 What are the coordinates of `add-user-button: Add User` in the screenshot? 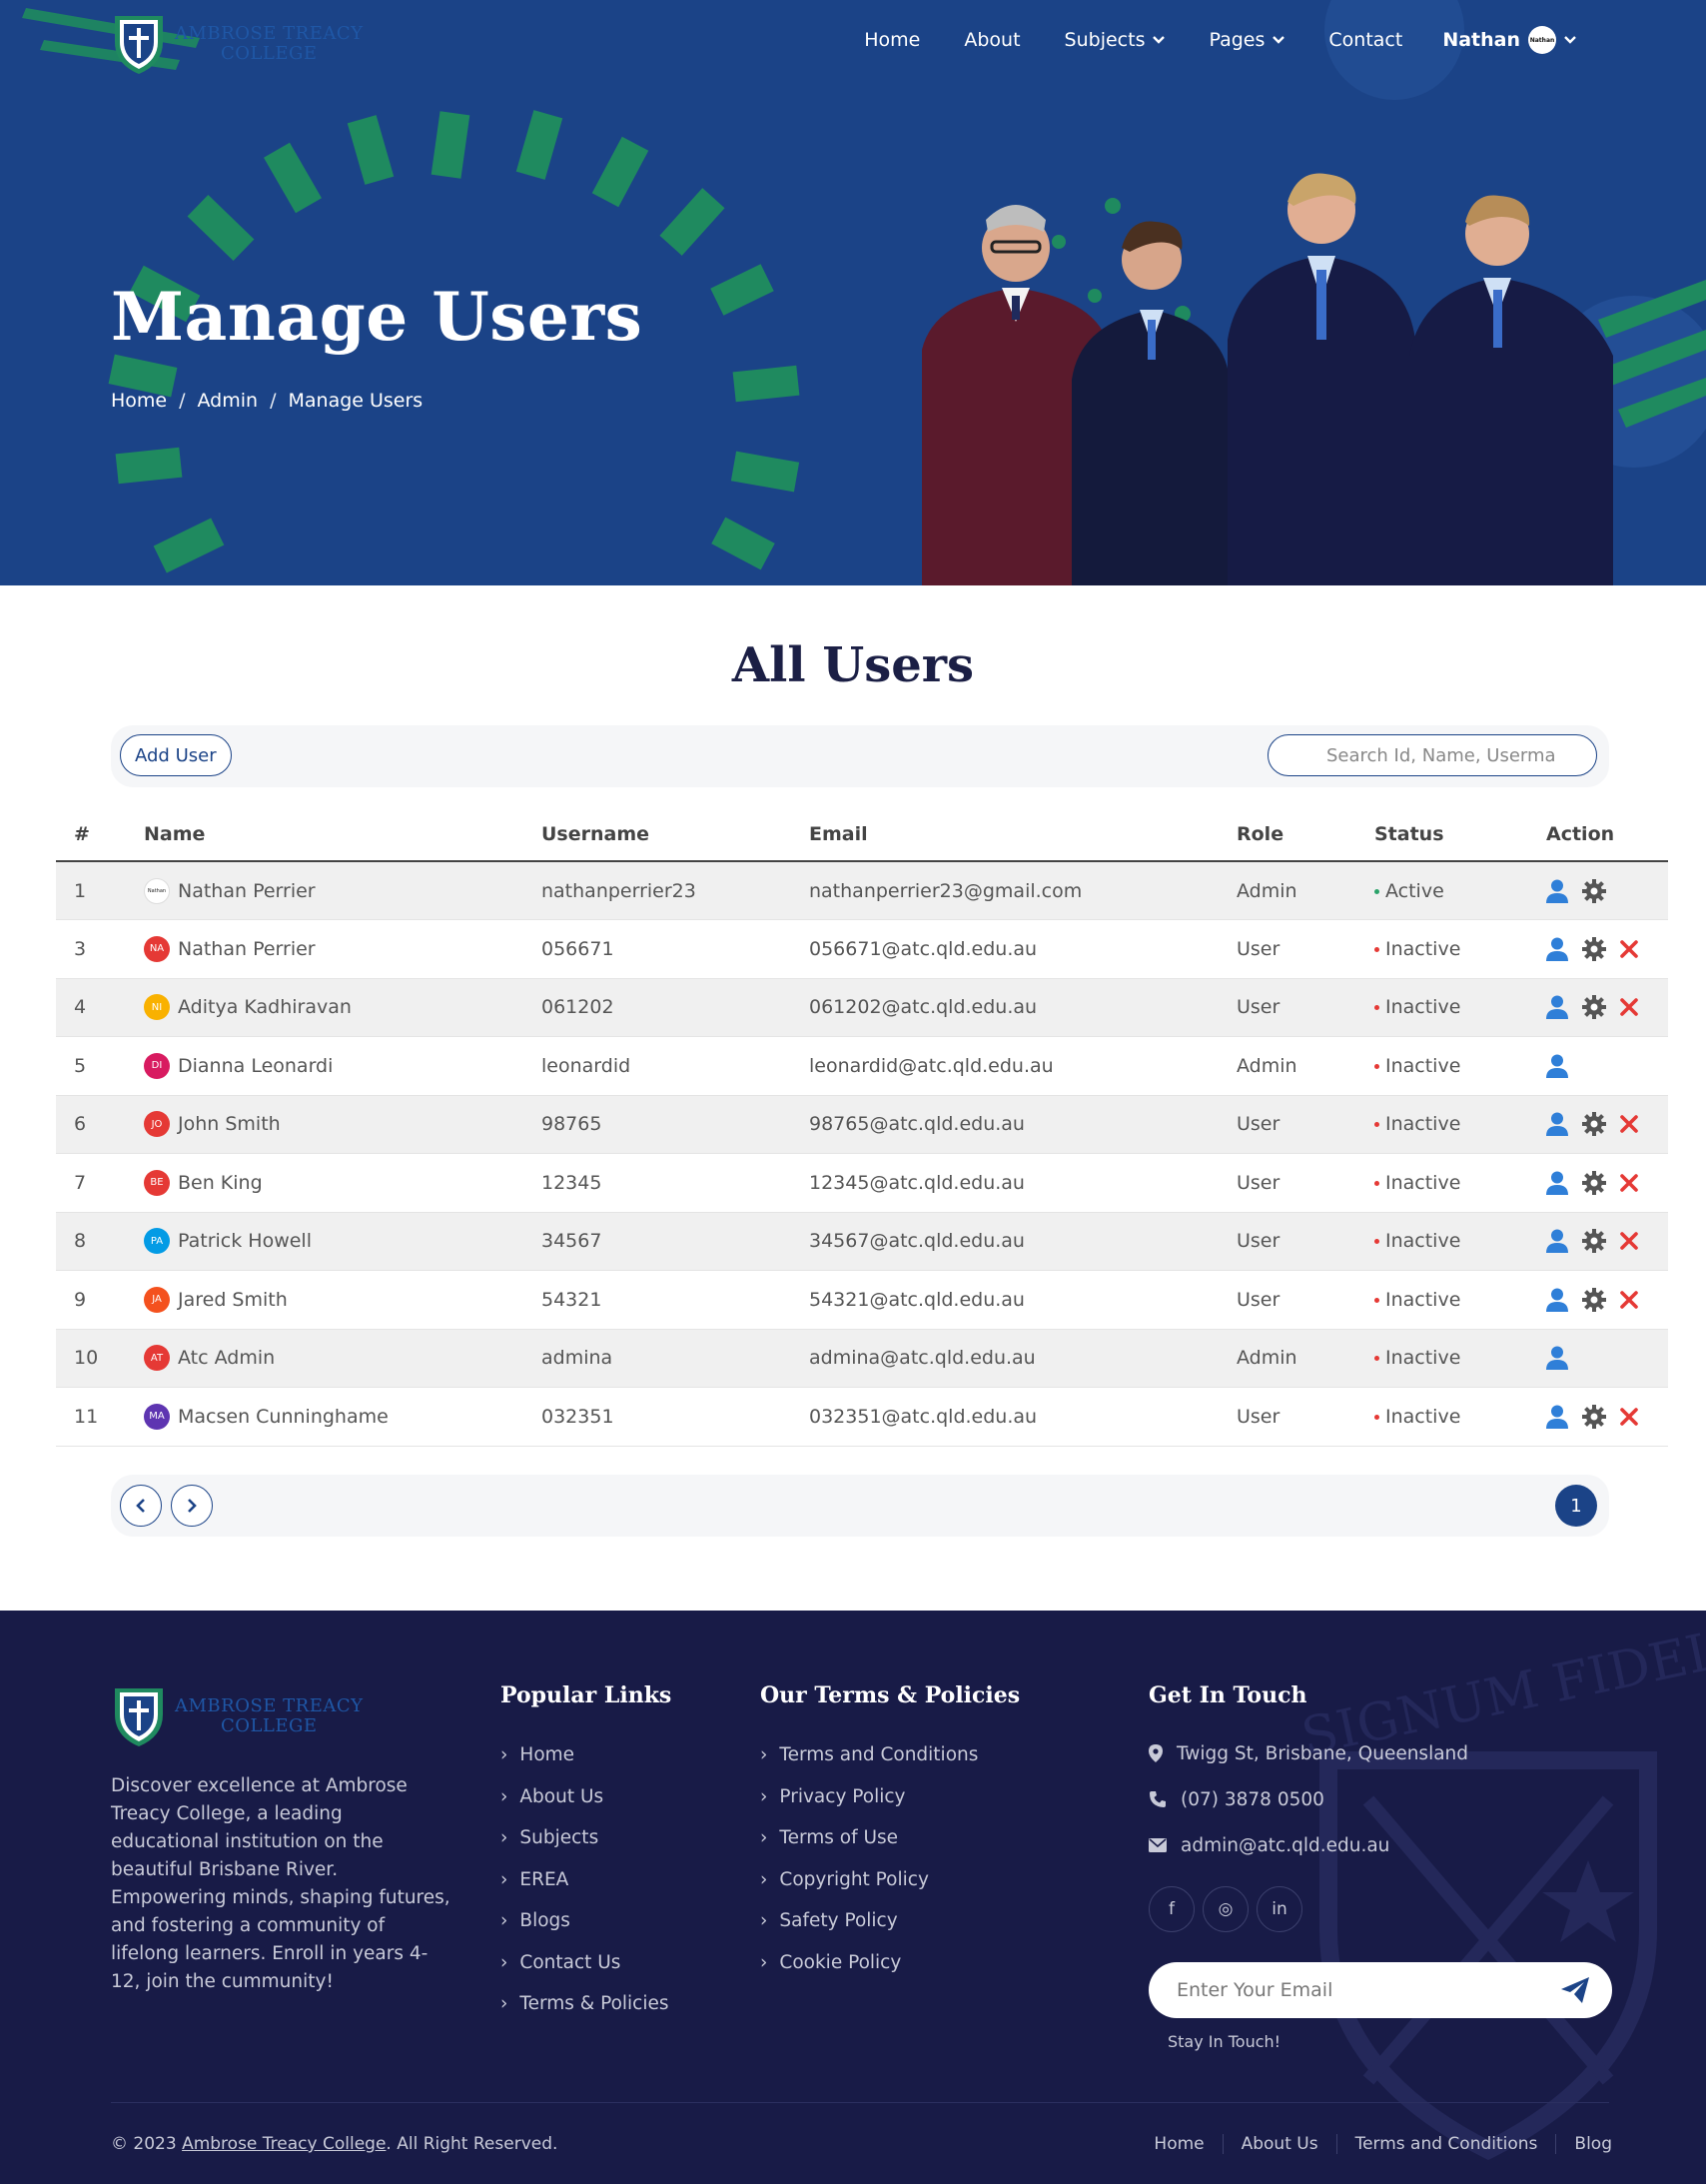 It's located at (176, 755).